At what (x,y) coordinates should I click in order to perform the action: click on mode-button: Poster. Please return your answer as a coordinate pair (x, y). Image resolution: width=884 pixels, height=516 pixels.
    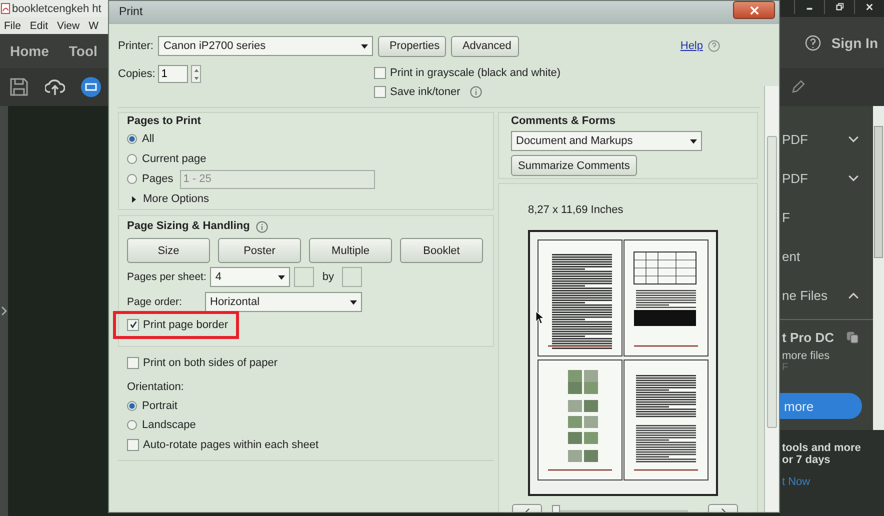
    Looking at the image, I should click on (259, 250).